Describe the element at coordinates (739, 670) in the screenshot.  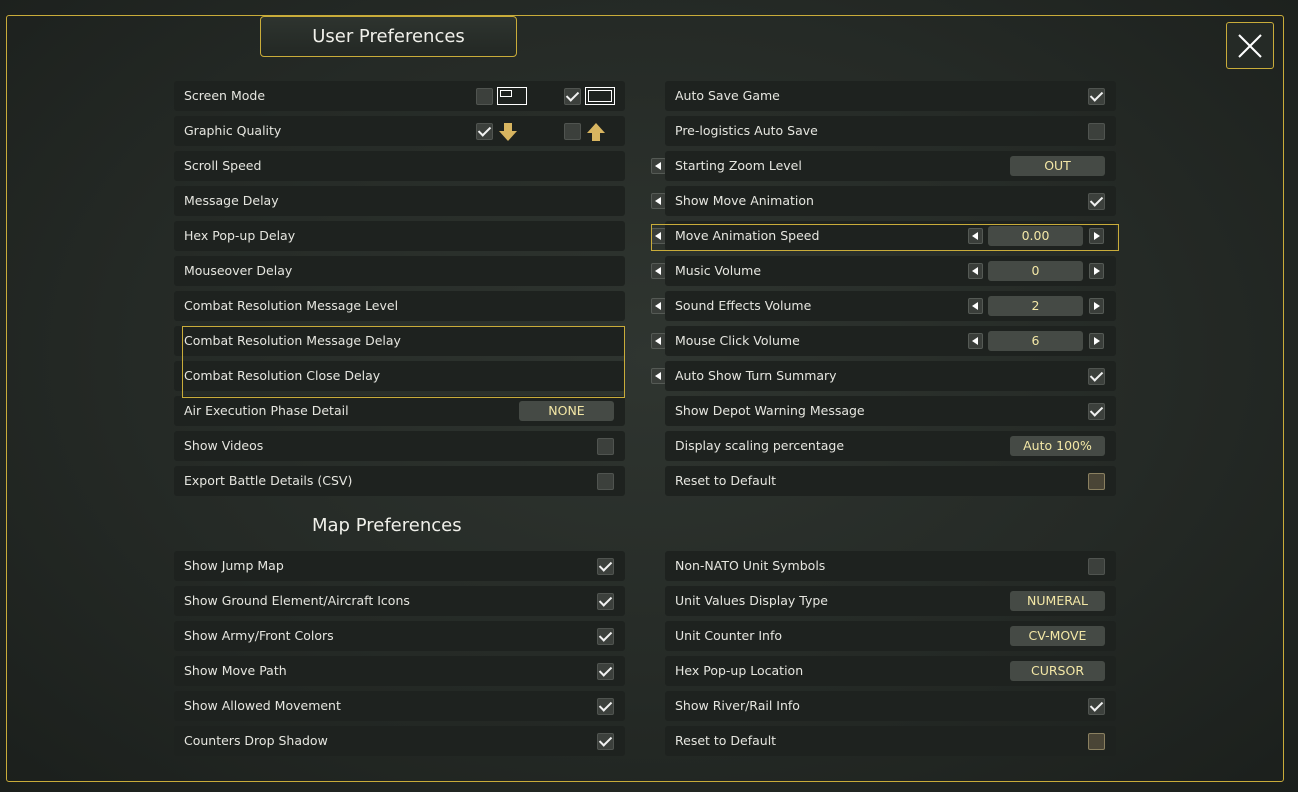
I see `pref-label: Hex Pop-up Location` at that location.